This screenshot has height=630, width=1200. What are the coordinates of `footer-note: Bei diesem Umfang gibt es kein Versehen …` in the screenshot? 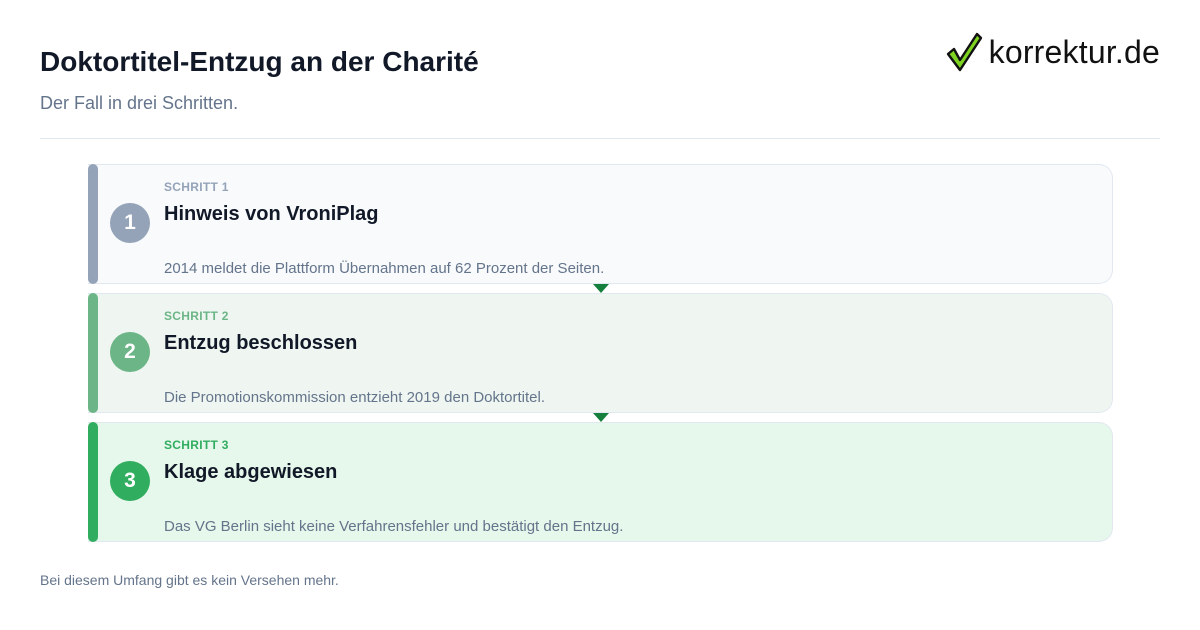 It's located at (189, 580).